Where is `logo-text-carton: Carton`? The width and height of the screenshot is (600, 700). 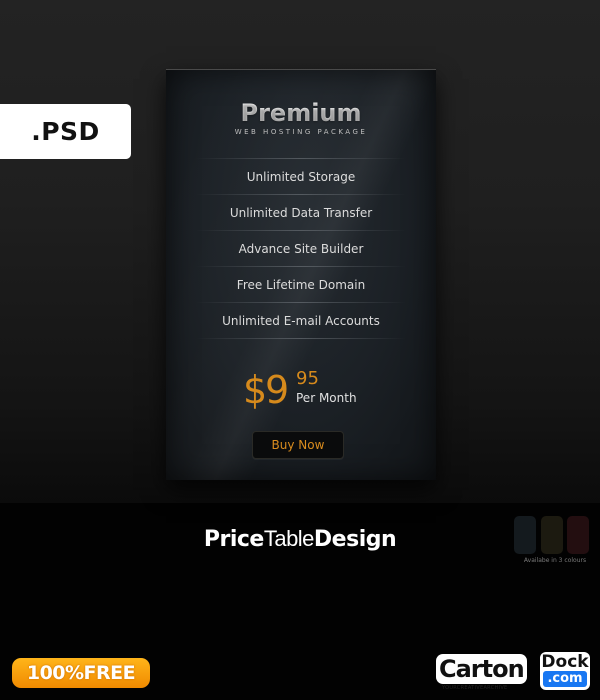
logo-text-carton: Carton is located at coordinates (481, 669).